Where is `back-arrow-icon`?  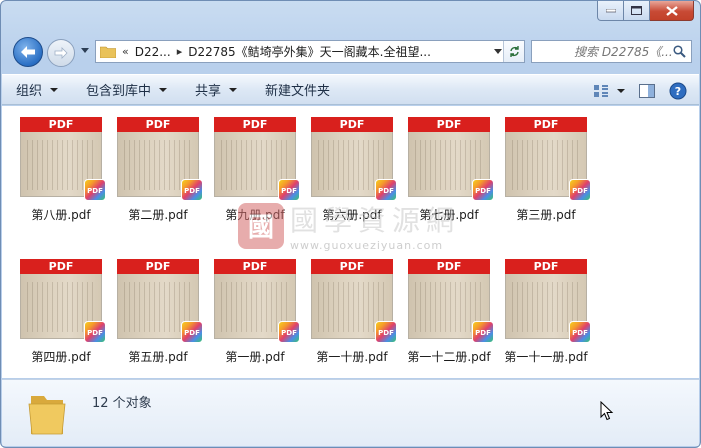
back-arrow-icon is located at coordinates (28, 52).